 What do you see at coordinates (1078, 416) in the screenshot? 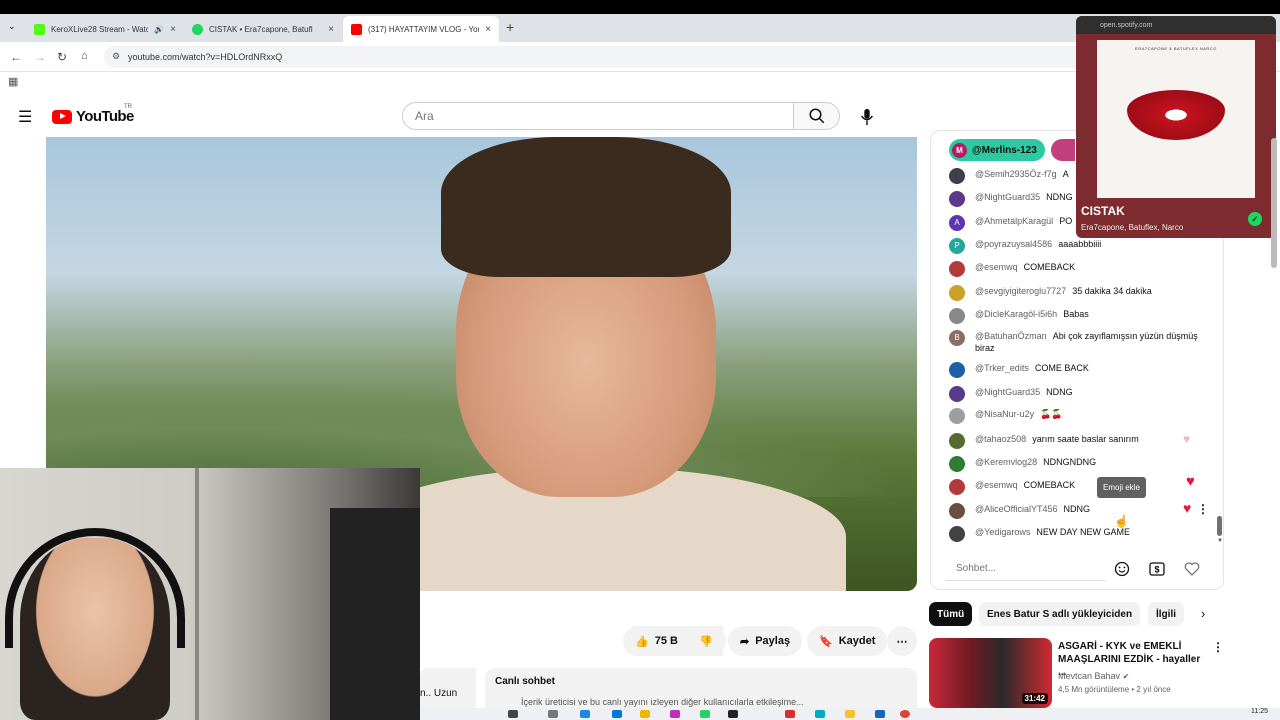
I see `chat-message: @NisaNur-u2y 🍒🍒` at bounding box center [1078, 416].